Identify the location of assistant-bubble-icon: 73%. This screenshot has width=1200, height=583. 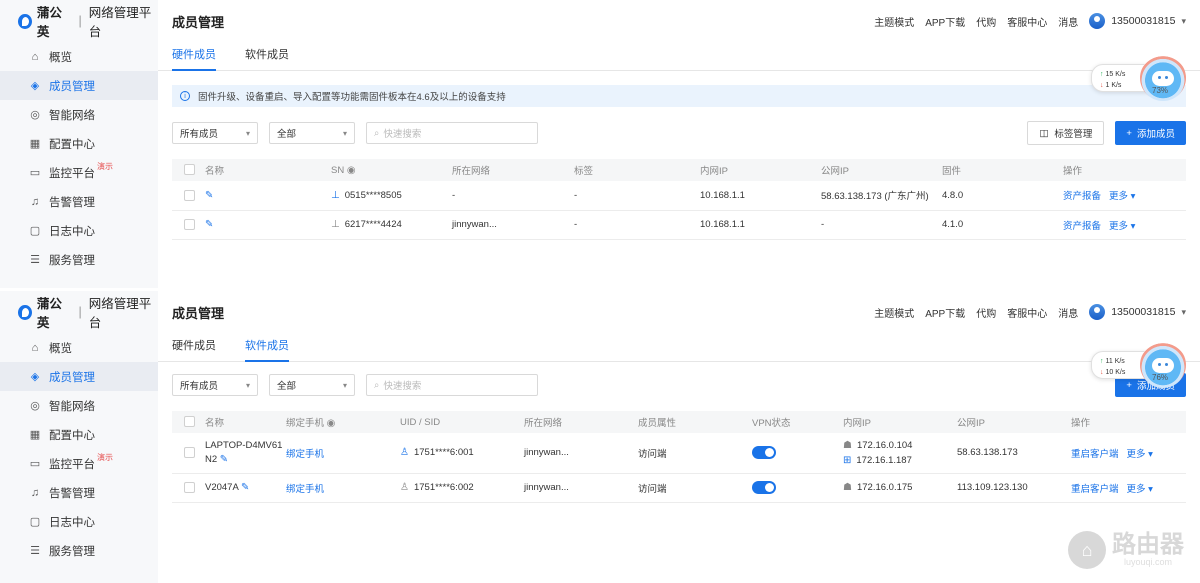
(1163, 78).